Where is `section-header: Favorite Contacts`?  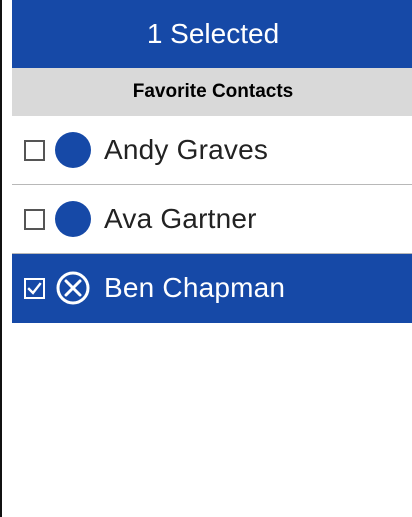 section-header: Favorite Contacts is located at coordinates (212, 92).